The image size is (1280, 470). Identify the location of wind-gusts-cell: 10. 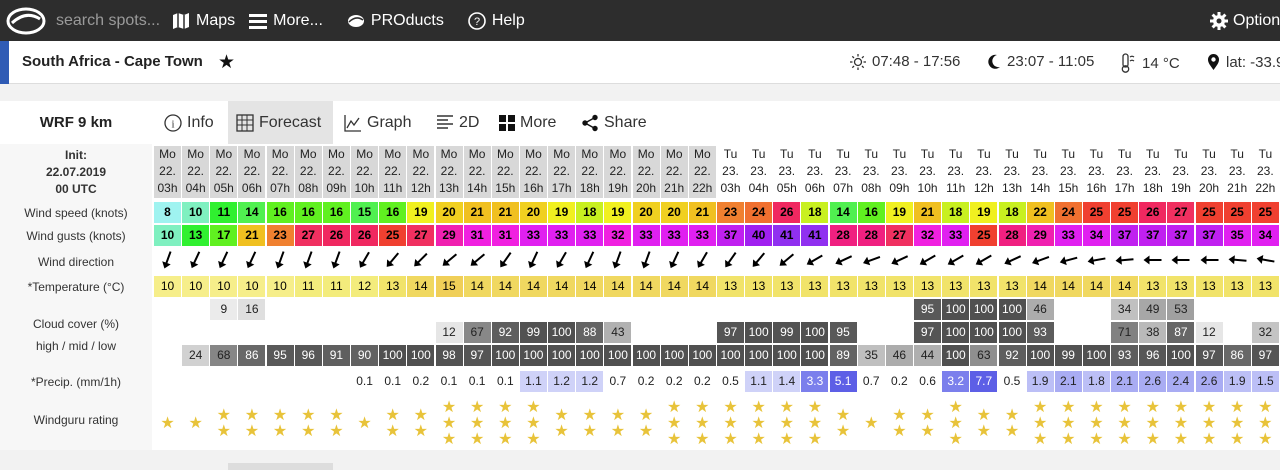
(167, 235).